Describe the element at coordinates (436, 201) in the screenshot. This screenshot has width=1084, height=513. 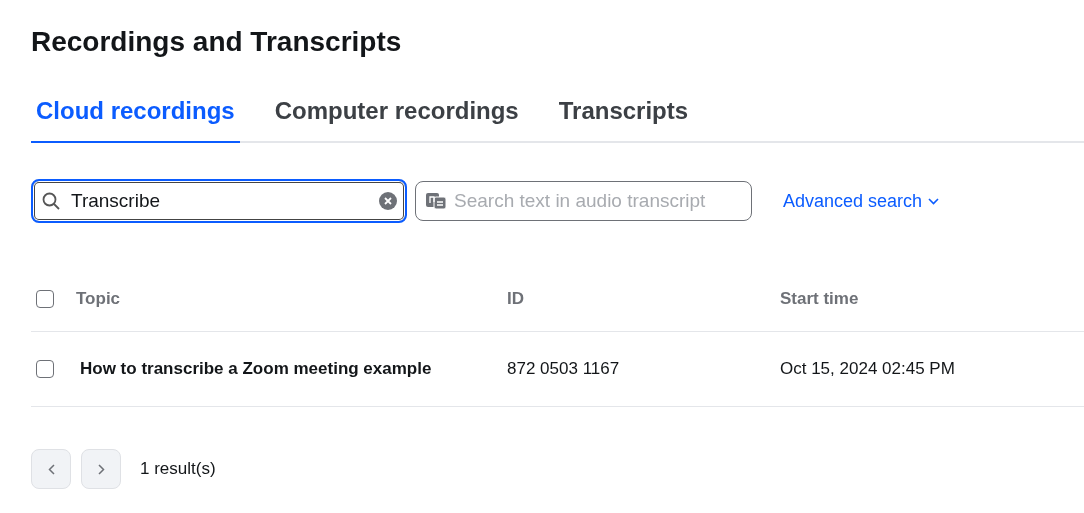
I see `audio-transcript-icon` at that location.